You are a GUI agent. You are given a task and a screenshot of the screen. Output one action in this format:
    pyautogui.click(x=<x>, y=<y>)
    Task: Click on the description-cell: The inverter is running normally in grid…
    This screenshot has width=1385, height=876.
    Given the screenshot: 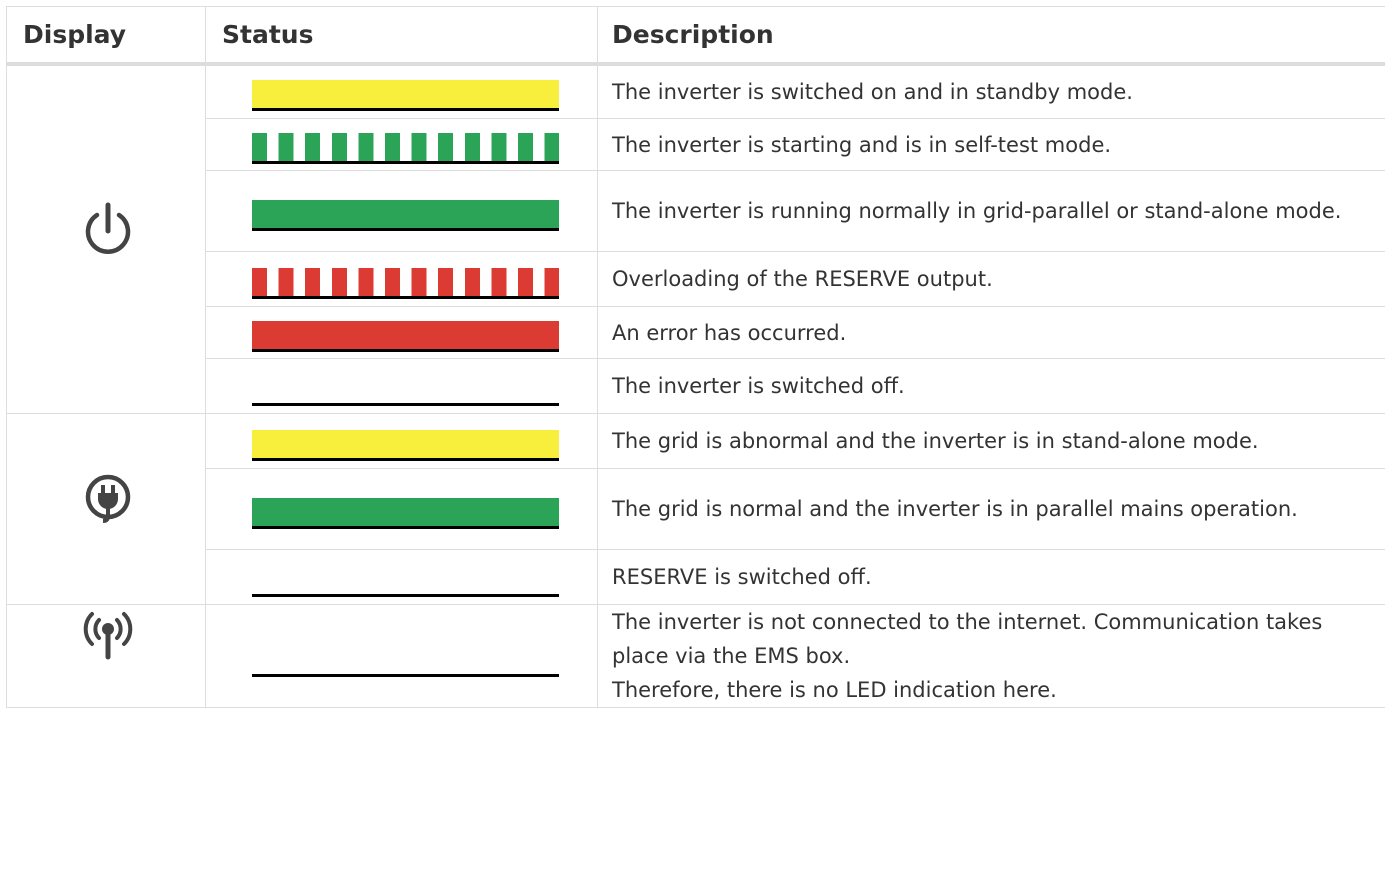 What is the action you would take?
    pyautogui.click(x=991, y=211)
    